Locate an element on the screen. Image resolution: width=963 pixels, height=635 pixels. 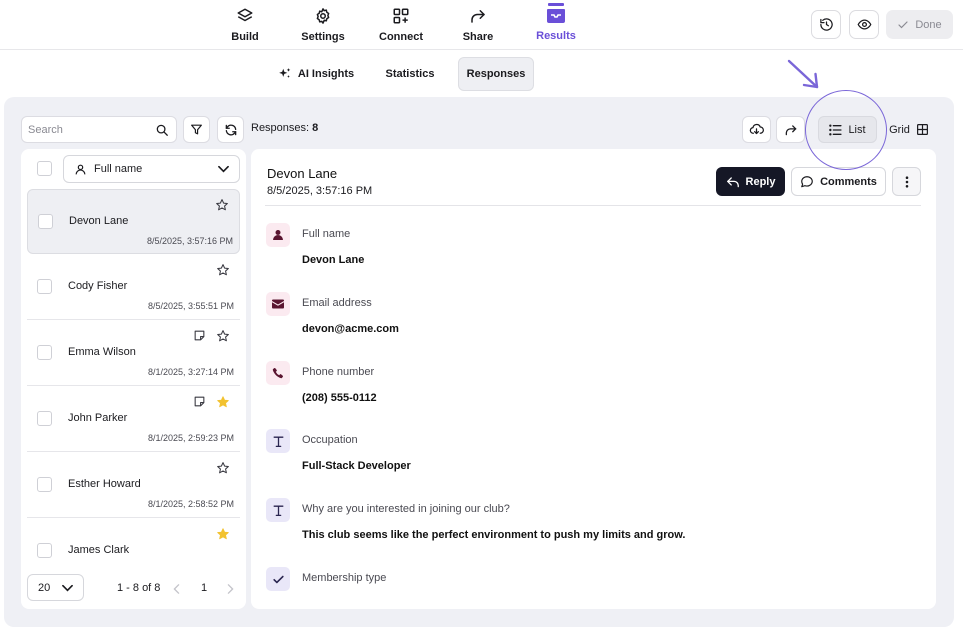
page-size-value: 20 is located at coordinates (44, 587).